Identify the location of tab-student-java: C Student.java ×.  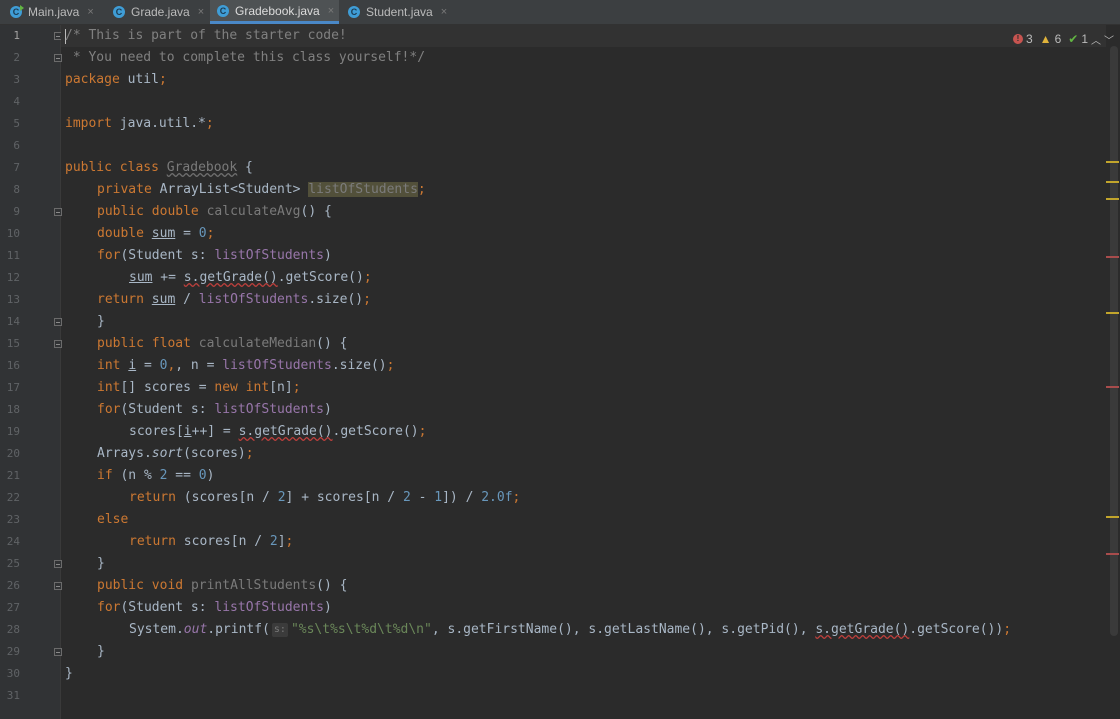
(398, 12).